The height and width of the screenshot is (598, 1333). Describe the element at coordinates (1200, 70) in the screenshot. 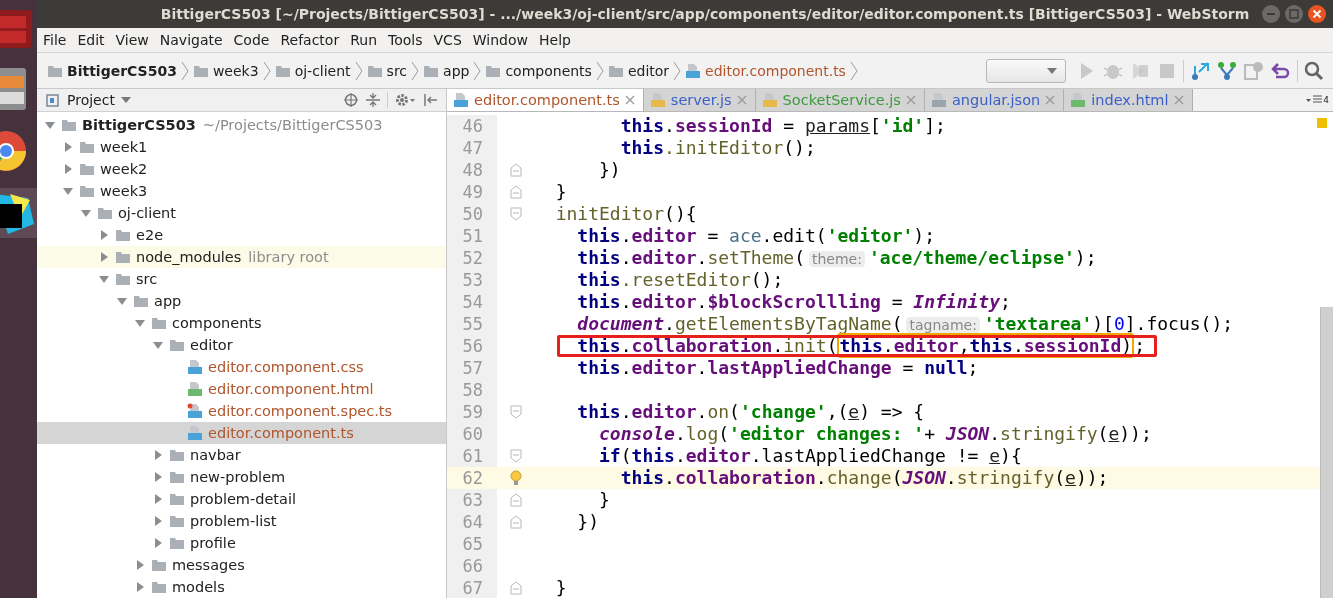

I see `vcs-update-icon` at that location.